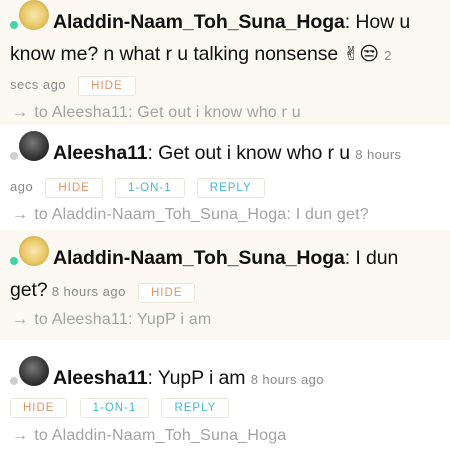 This screenshot has width=450, height=450. I want to click on message-text: get?, so click(29, 290).